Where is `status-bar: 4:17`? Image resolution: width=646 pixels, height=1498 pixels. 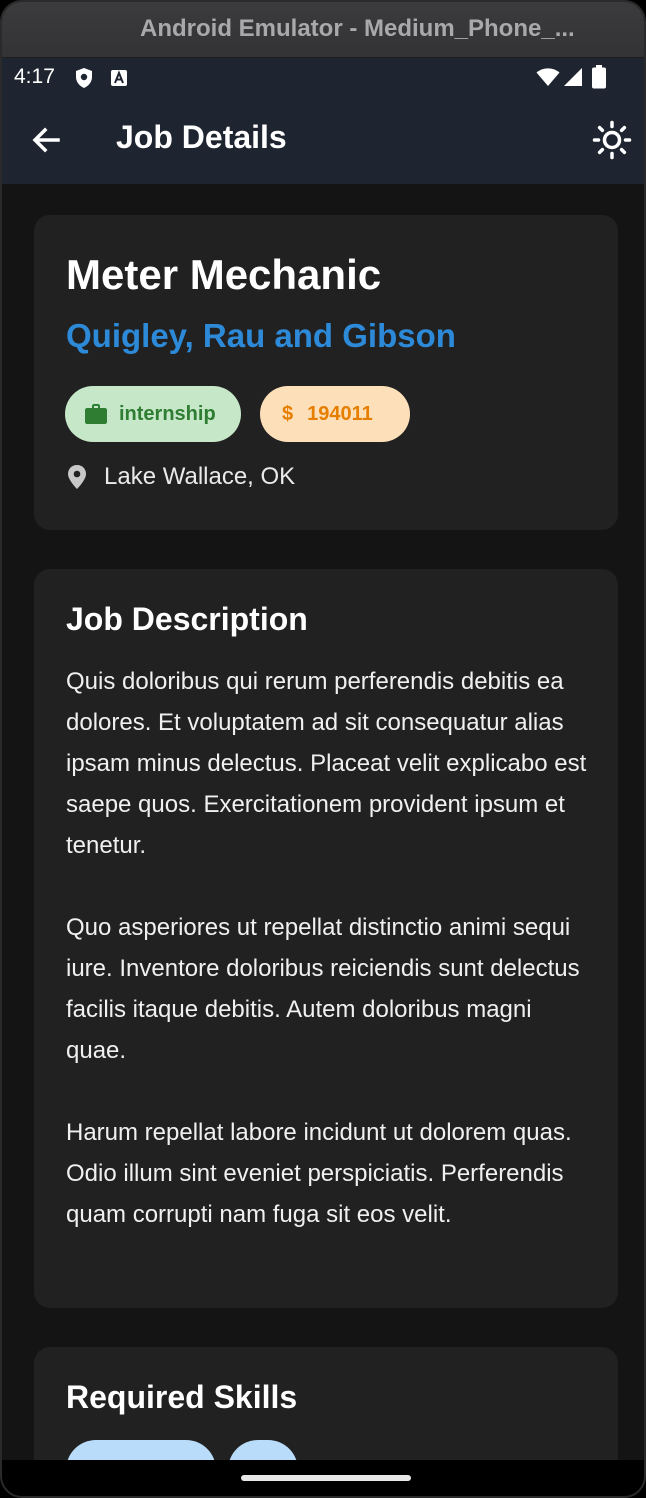
status-bar: 4:17 is located at coordinates (323, 77).